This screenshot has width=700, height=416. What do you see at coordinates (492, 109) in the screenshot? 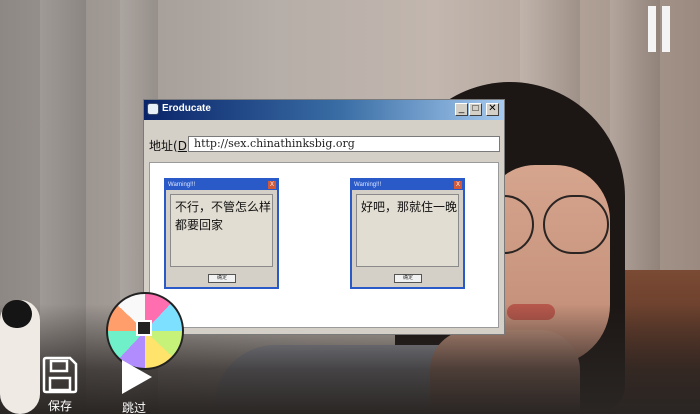
I see `close-button: ✕` at bounding box center [492, 109].